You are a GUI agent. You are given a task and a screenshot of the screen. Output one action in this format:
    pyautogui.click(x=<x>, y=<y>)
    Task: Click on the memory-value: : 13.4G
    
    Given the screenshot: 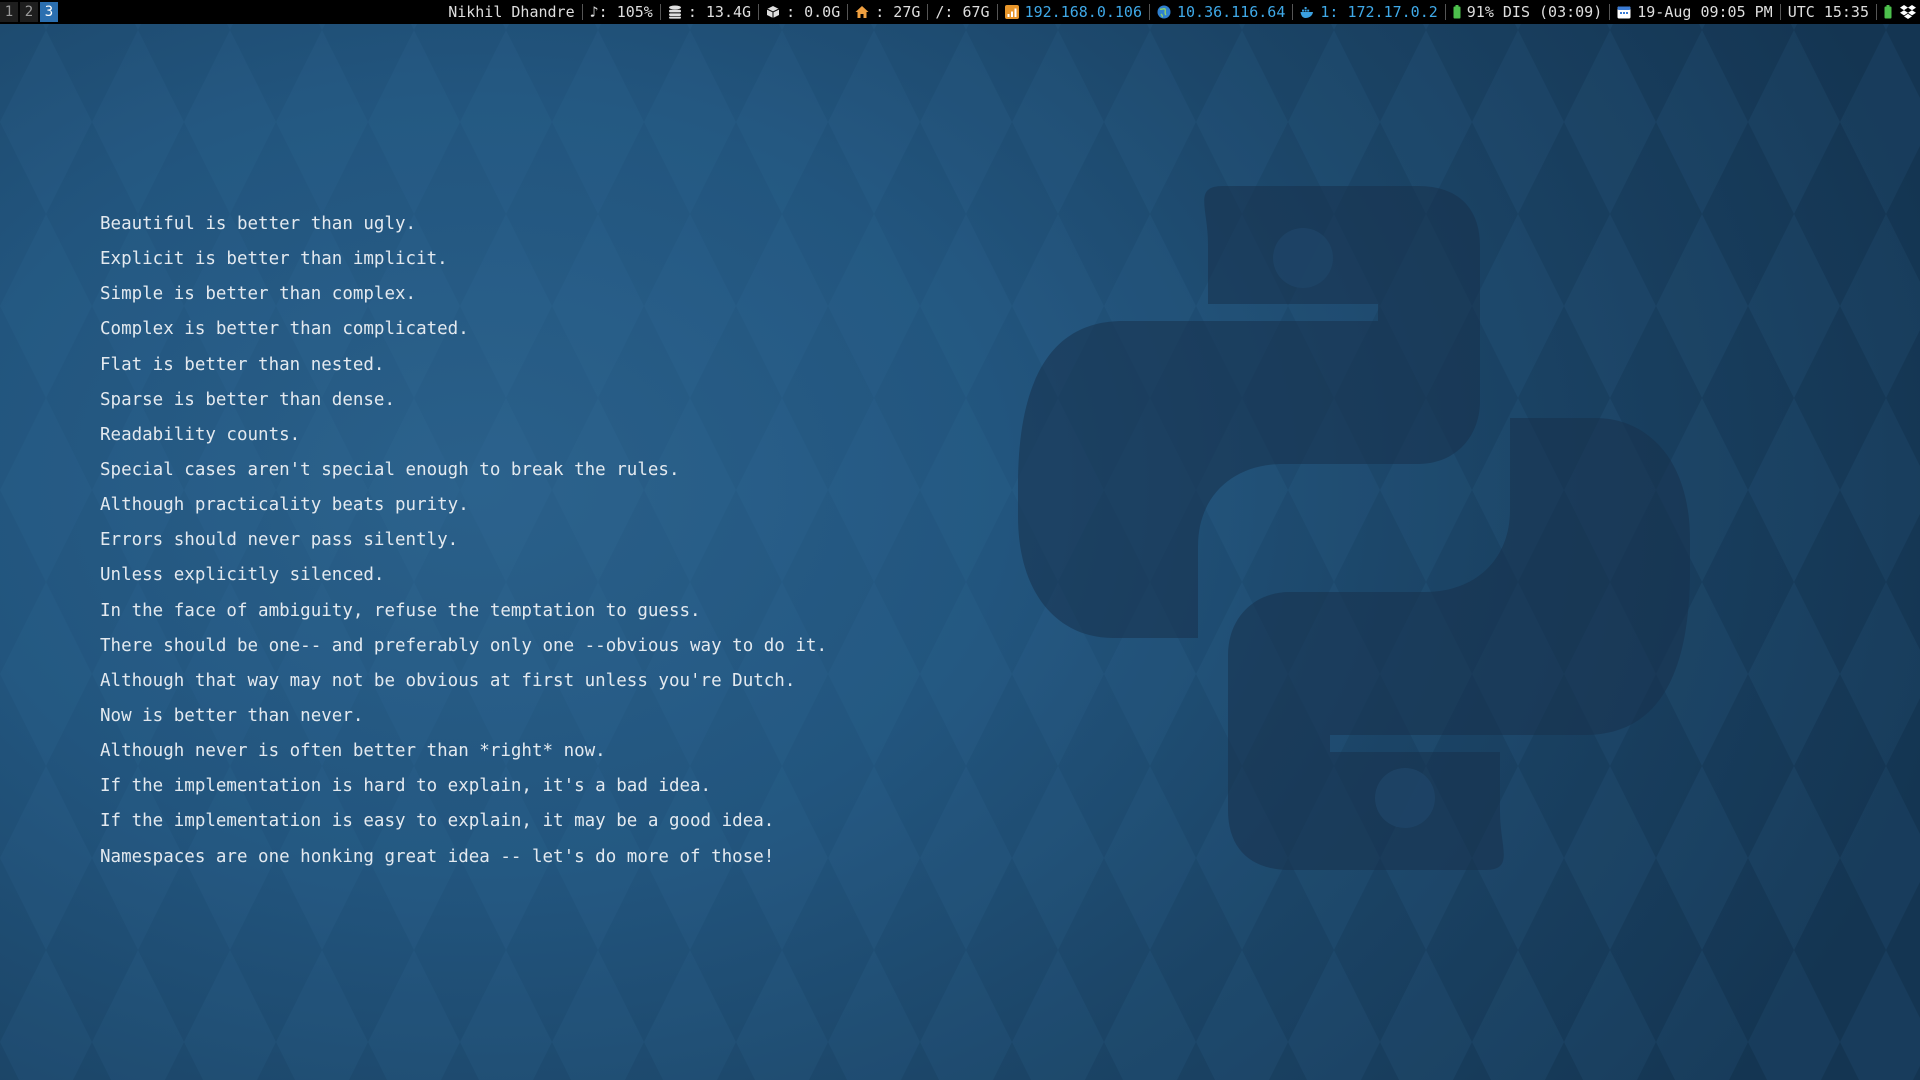 What is the action you would take?
    pyautogui.click(x=719, y=12)
    